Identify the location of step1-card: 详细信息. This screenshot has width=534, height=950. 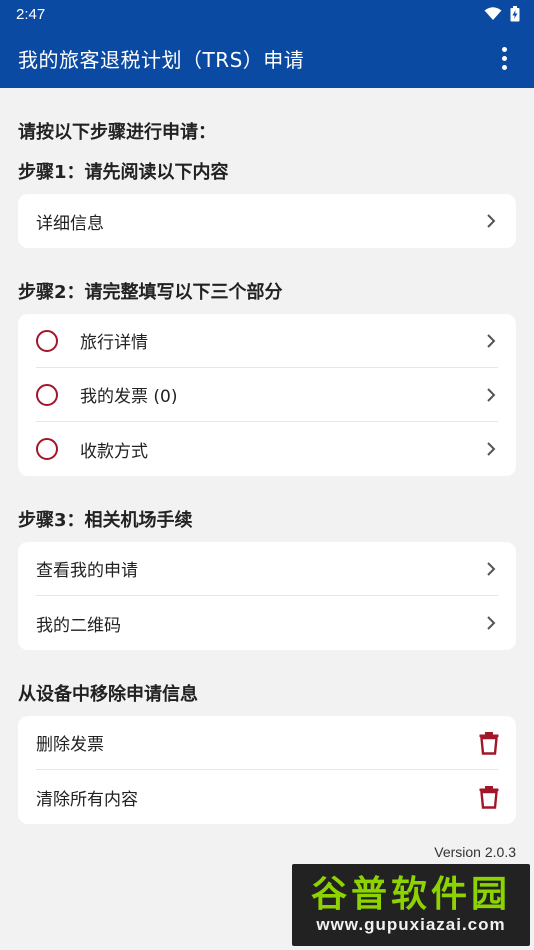
(267, 221).